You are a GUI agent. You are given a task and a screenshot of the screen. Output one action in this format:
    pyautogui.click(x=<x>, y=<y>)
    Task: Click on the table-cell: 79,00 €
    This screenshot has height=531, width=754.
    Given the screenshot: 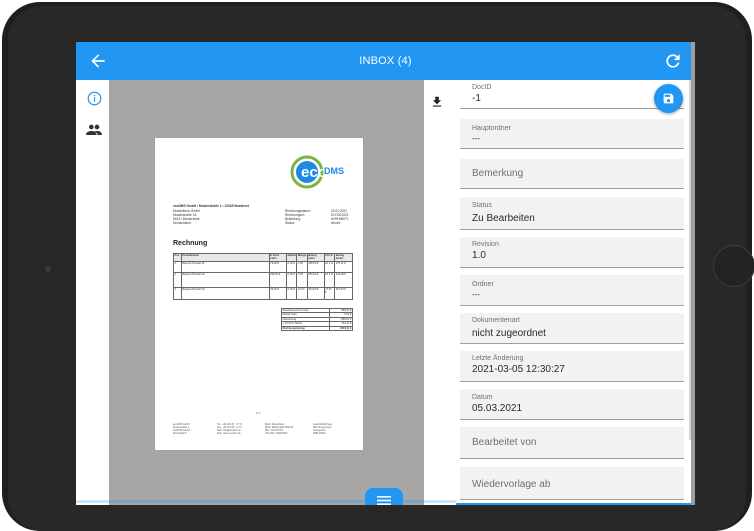 What is the action you would take?
    pyautogui.click(x=278, y=266)
    